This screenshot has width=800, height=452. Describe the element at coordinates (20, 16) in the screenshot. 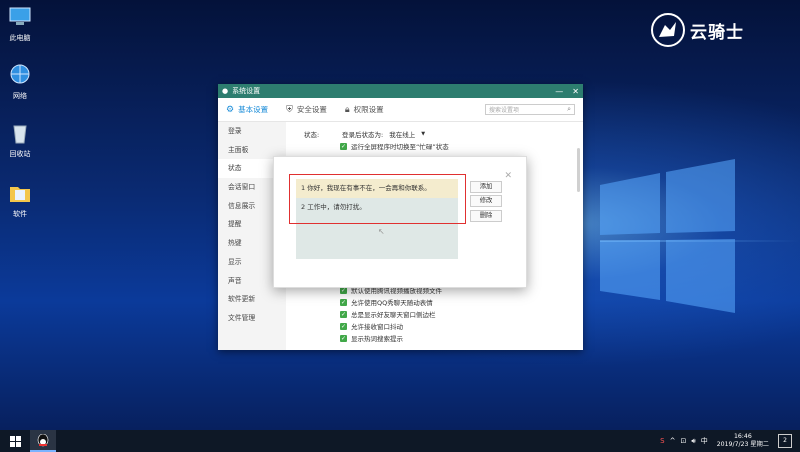

I see `computer-icon` at that location.